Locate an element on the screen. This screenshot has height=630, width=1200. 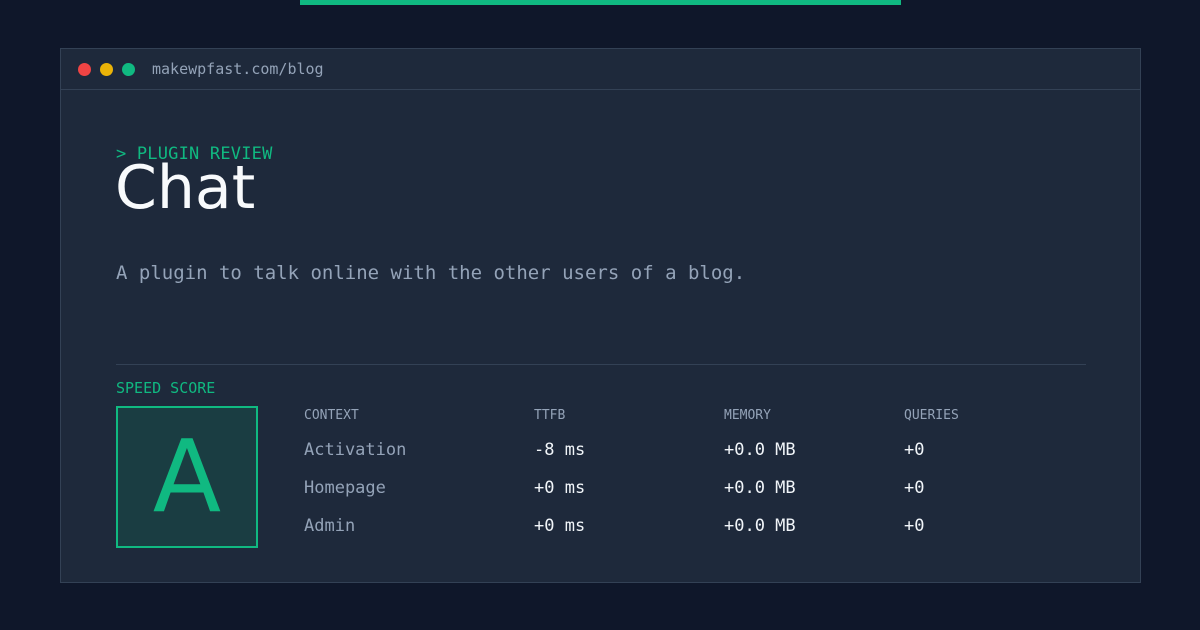
grade-letter: A is located at coordinates (187, 476).